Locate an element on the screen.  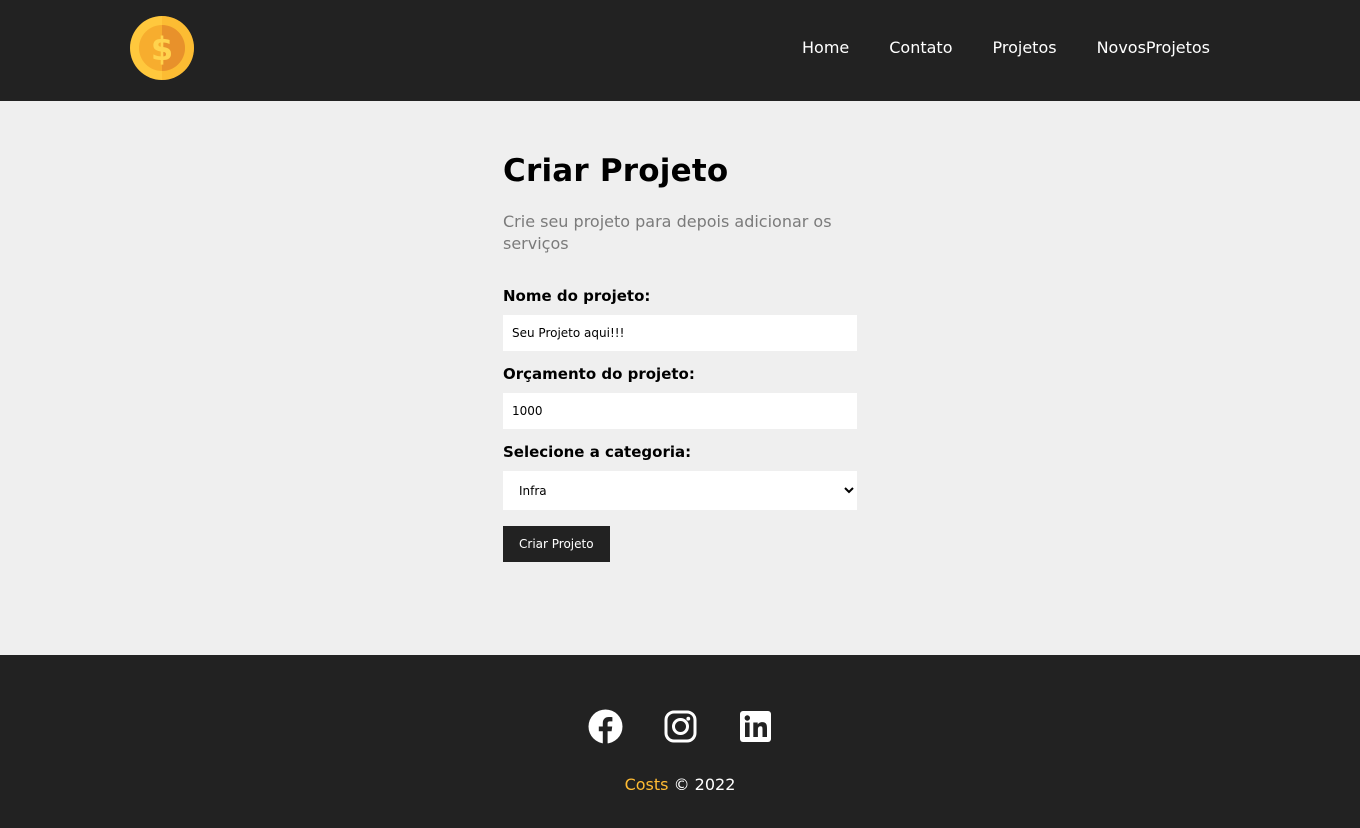
budget-field-group: Orçamento do projeto: is located at coordinates (680, 397).